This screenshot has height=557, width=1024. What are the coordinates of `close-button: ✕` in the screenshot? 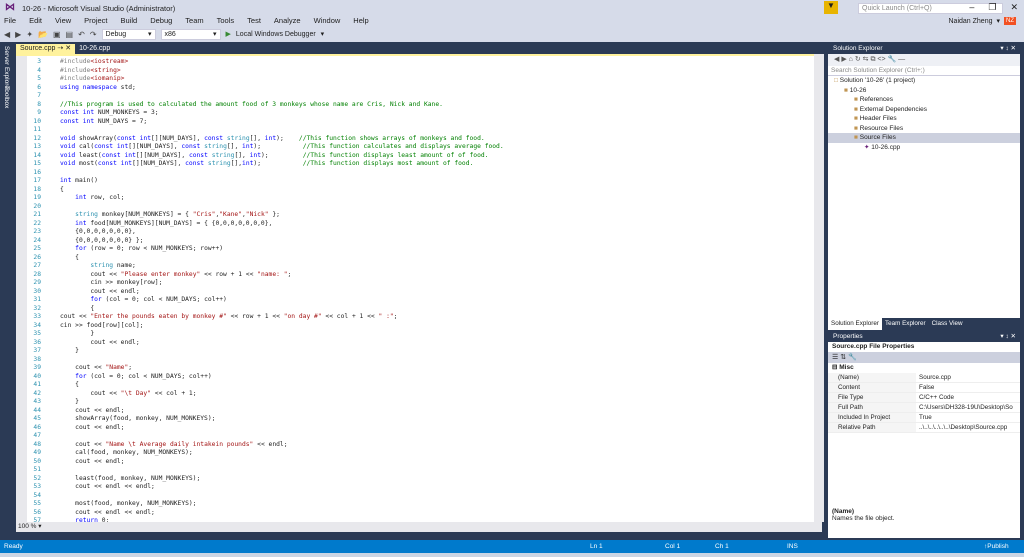 It's located at (1014, 7).